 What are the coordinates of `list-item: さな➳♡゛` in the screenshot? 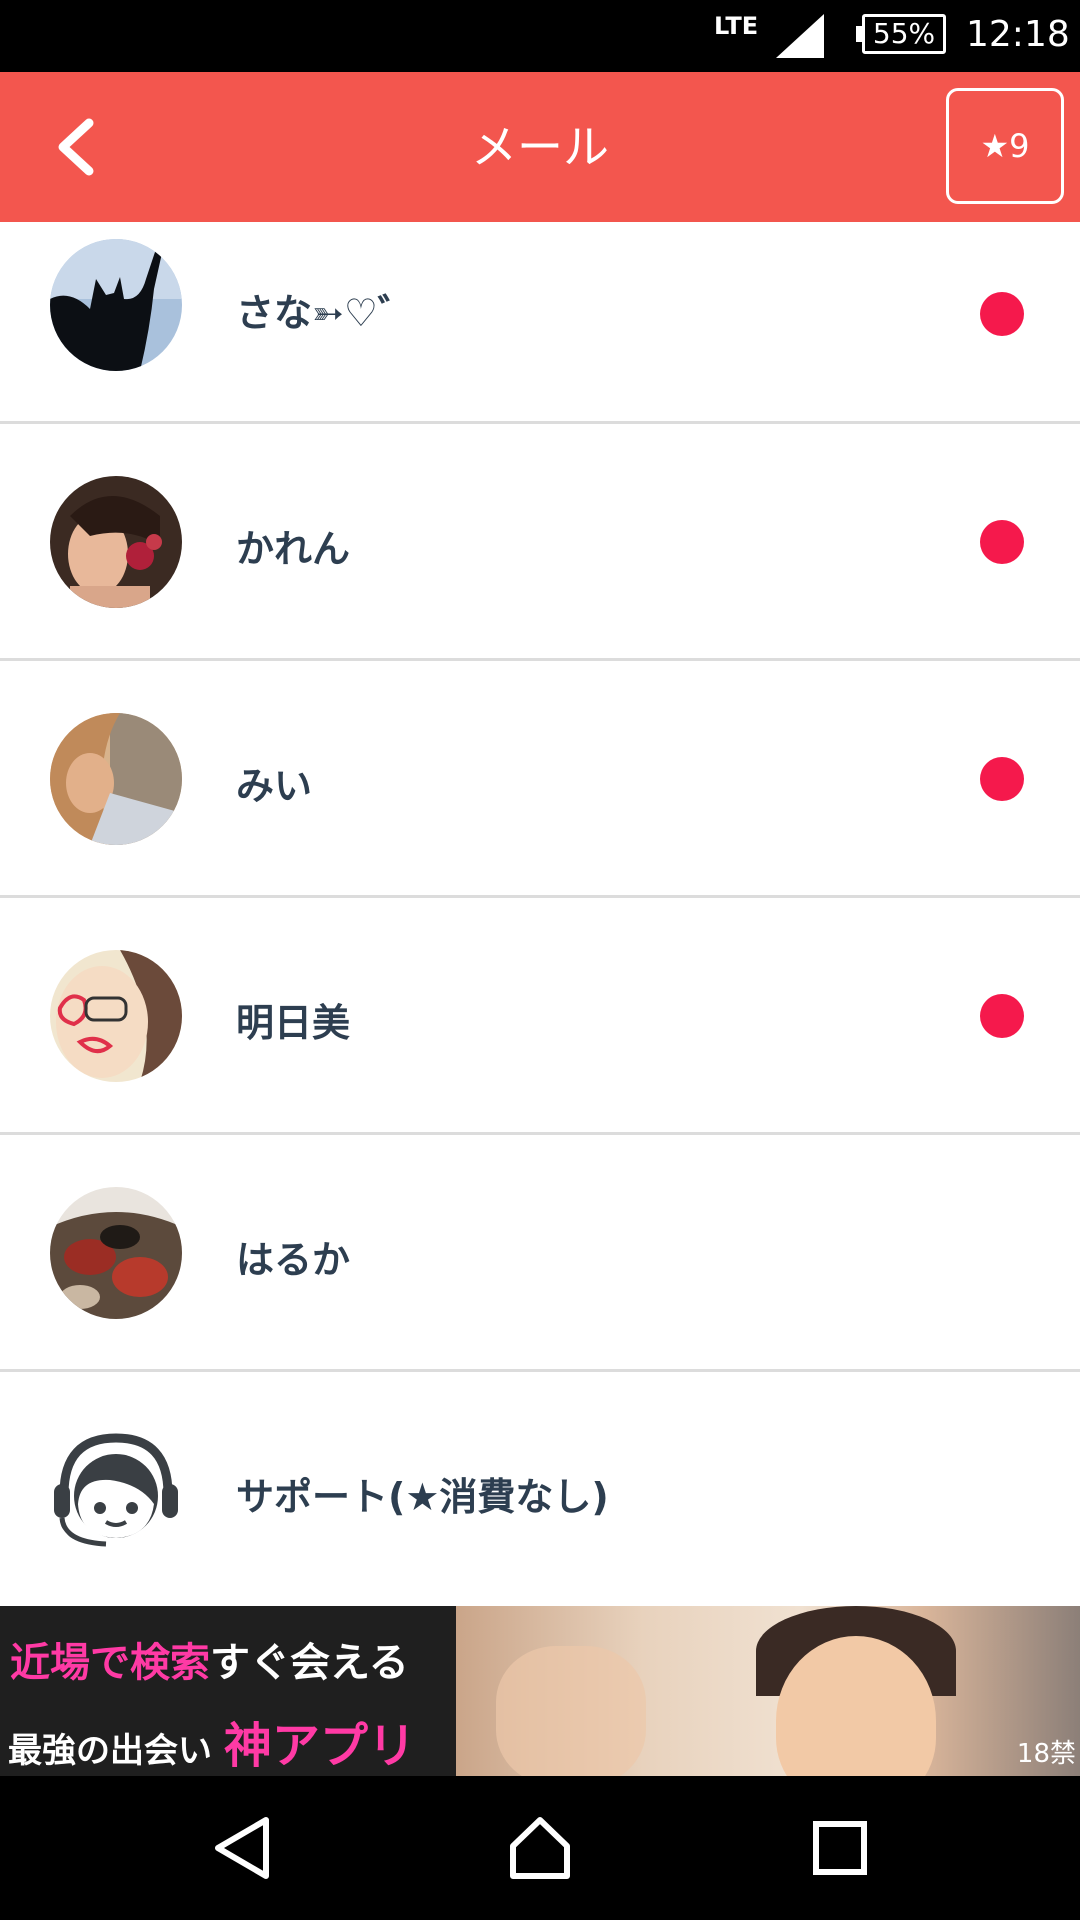 It's located at (540, 323).